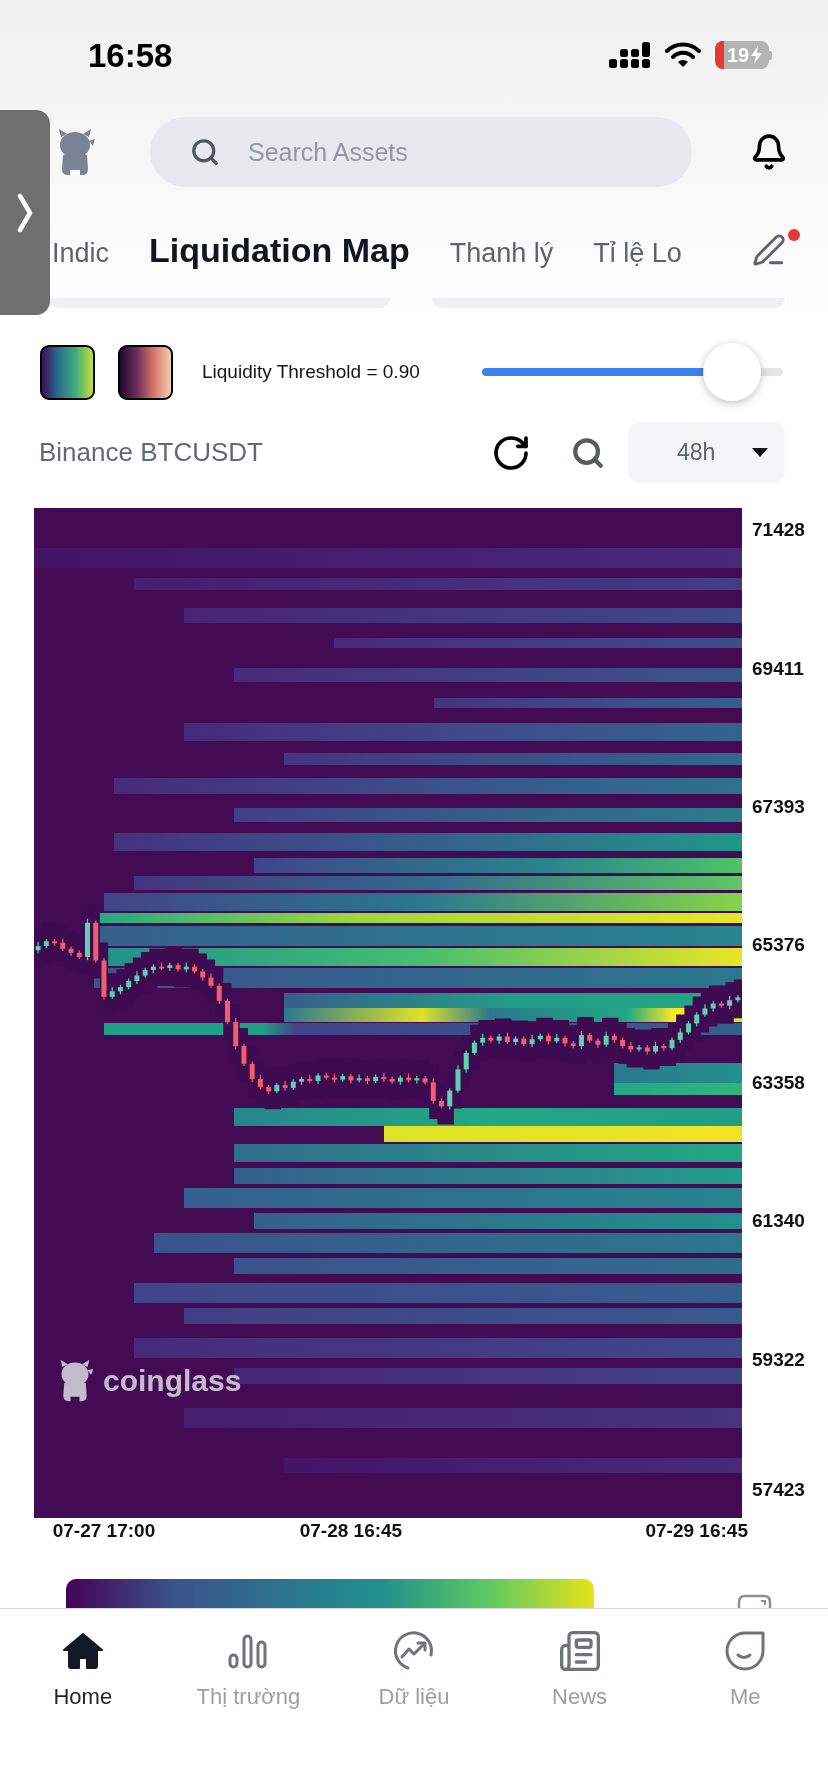  I want to click on price-axis-label: 67393, so click(778, 806).